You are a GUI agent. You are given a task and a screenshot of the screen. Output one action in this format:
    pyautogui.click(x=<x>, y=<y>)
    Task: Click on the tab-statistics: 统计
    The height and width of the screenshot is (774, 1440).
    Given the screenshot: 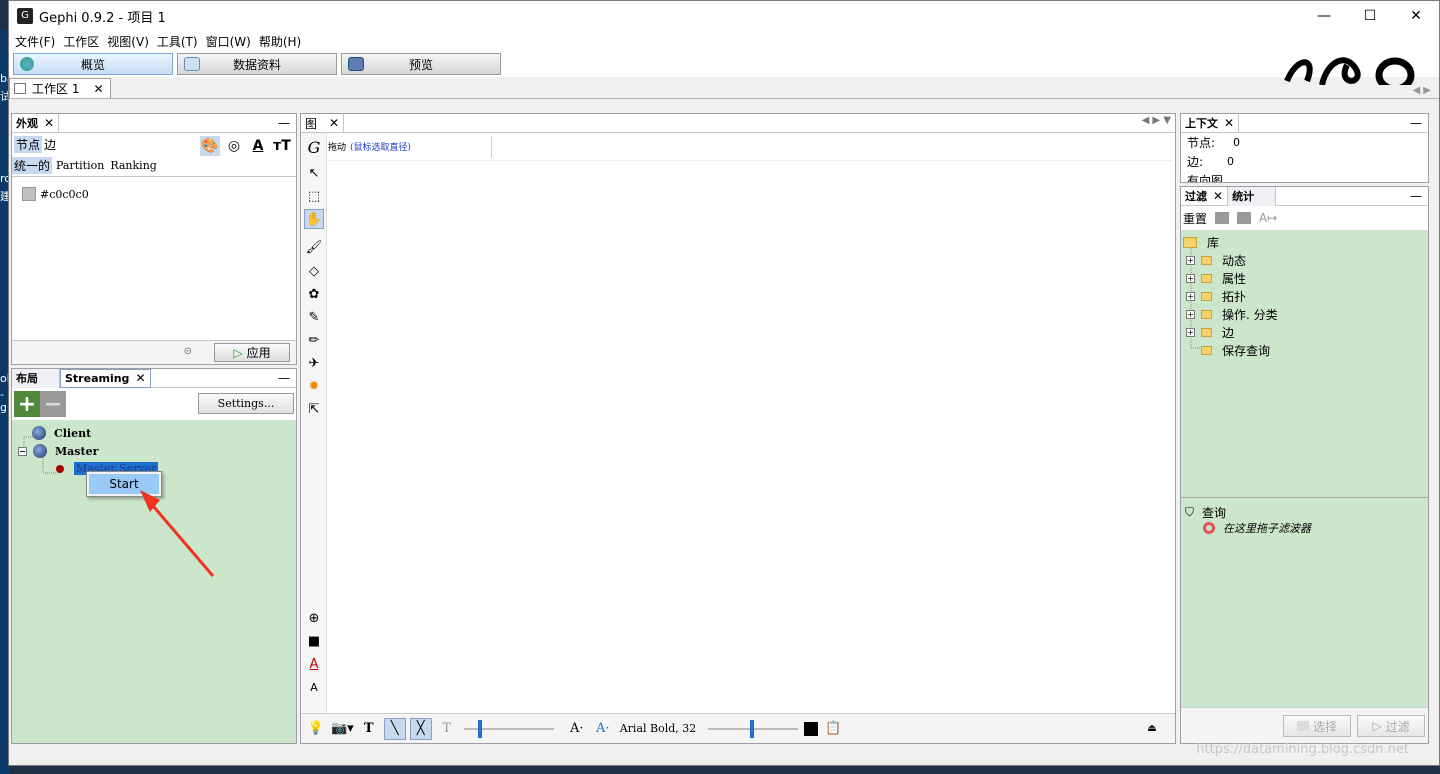 What is the action you would take?
    pyautogui.click(x=1252, y=196)
    